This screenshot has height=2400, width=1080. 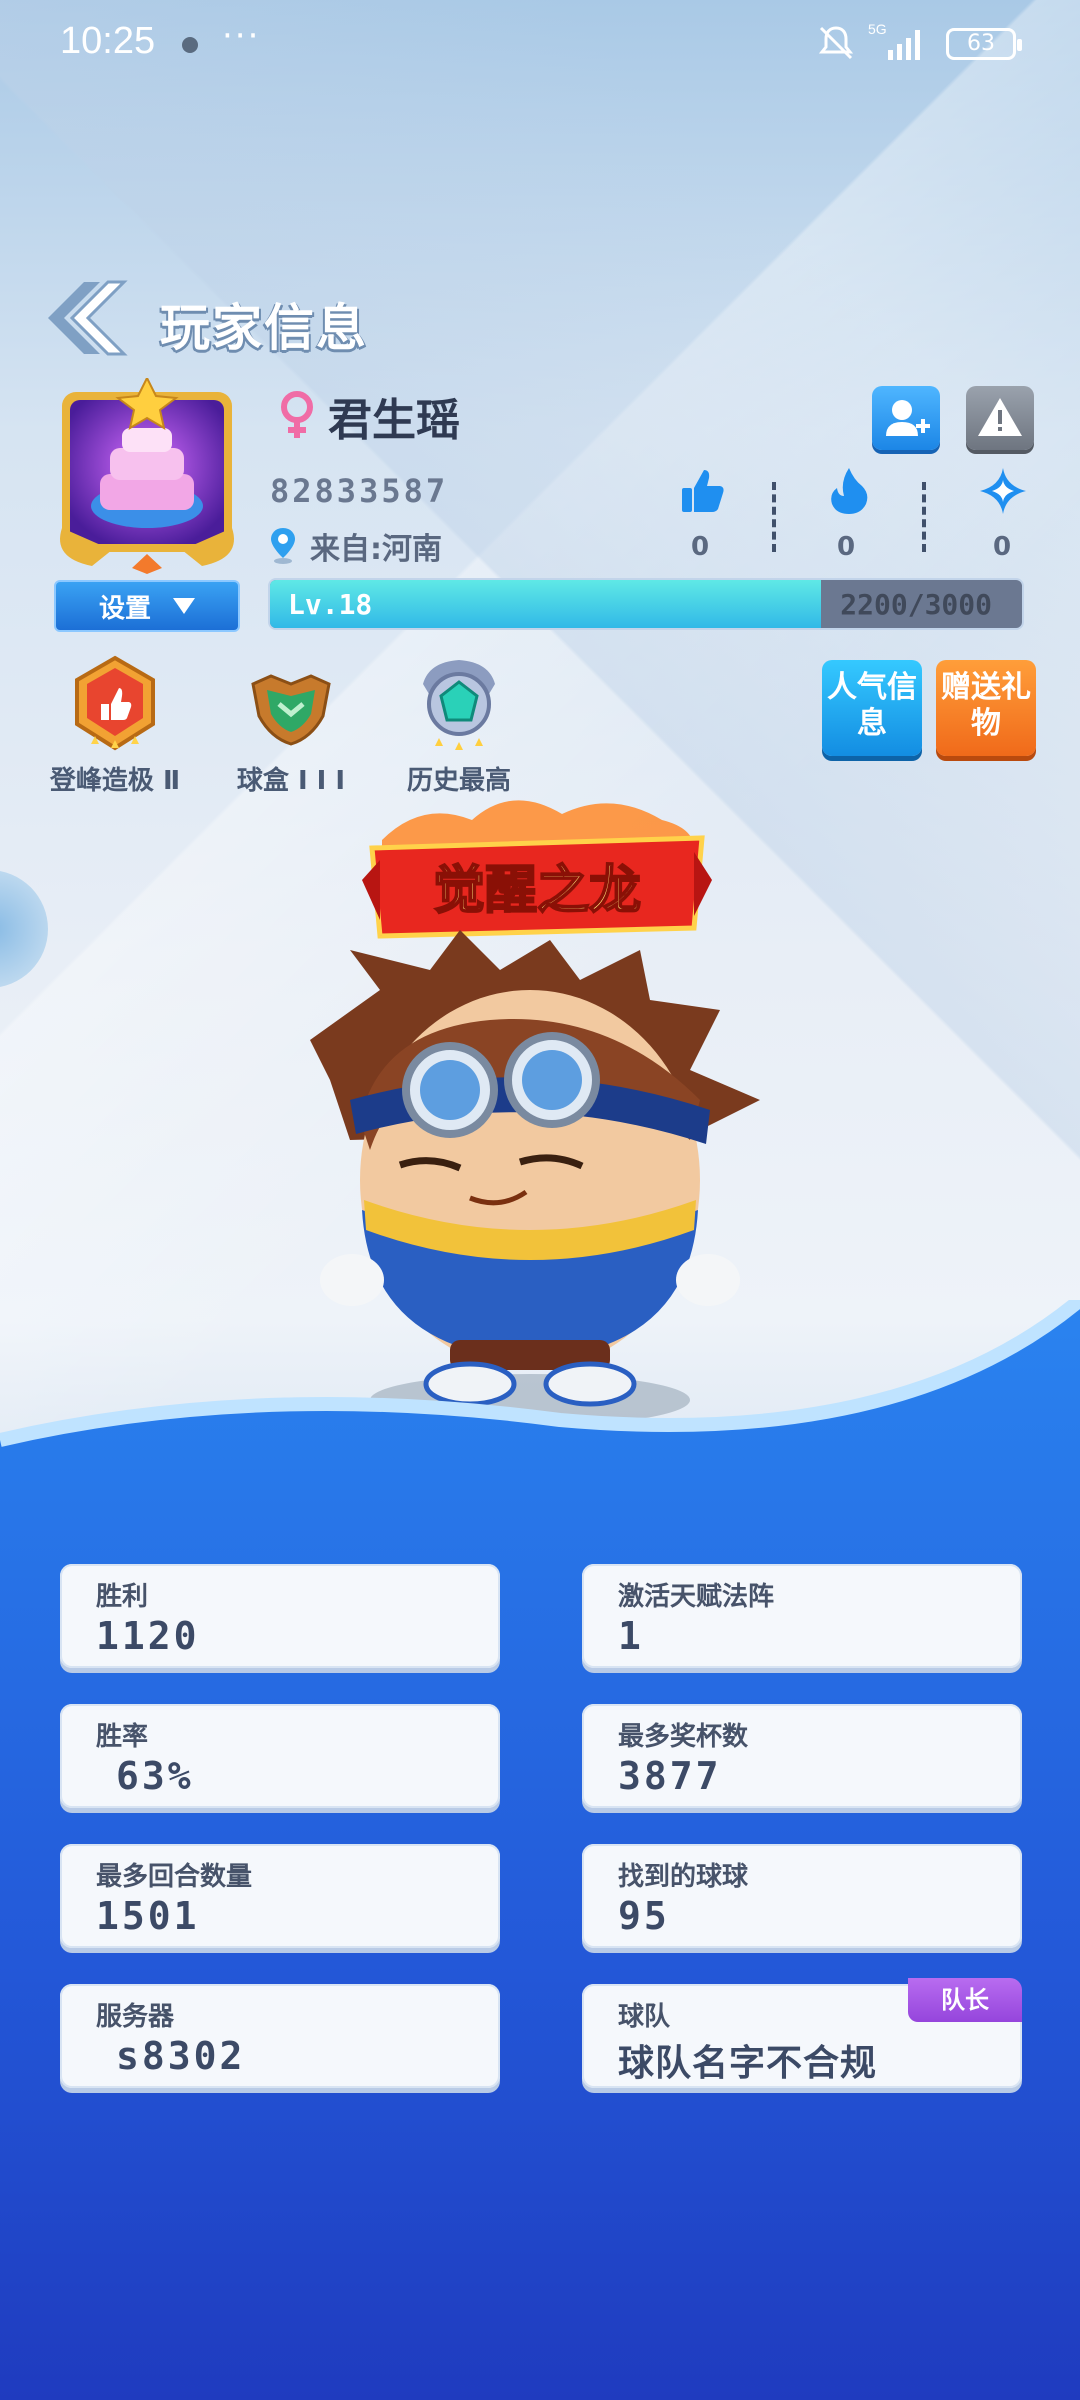 I want to click on stat-value: 1120, so click(x=148, y=1636).